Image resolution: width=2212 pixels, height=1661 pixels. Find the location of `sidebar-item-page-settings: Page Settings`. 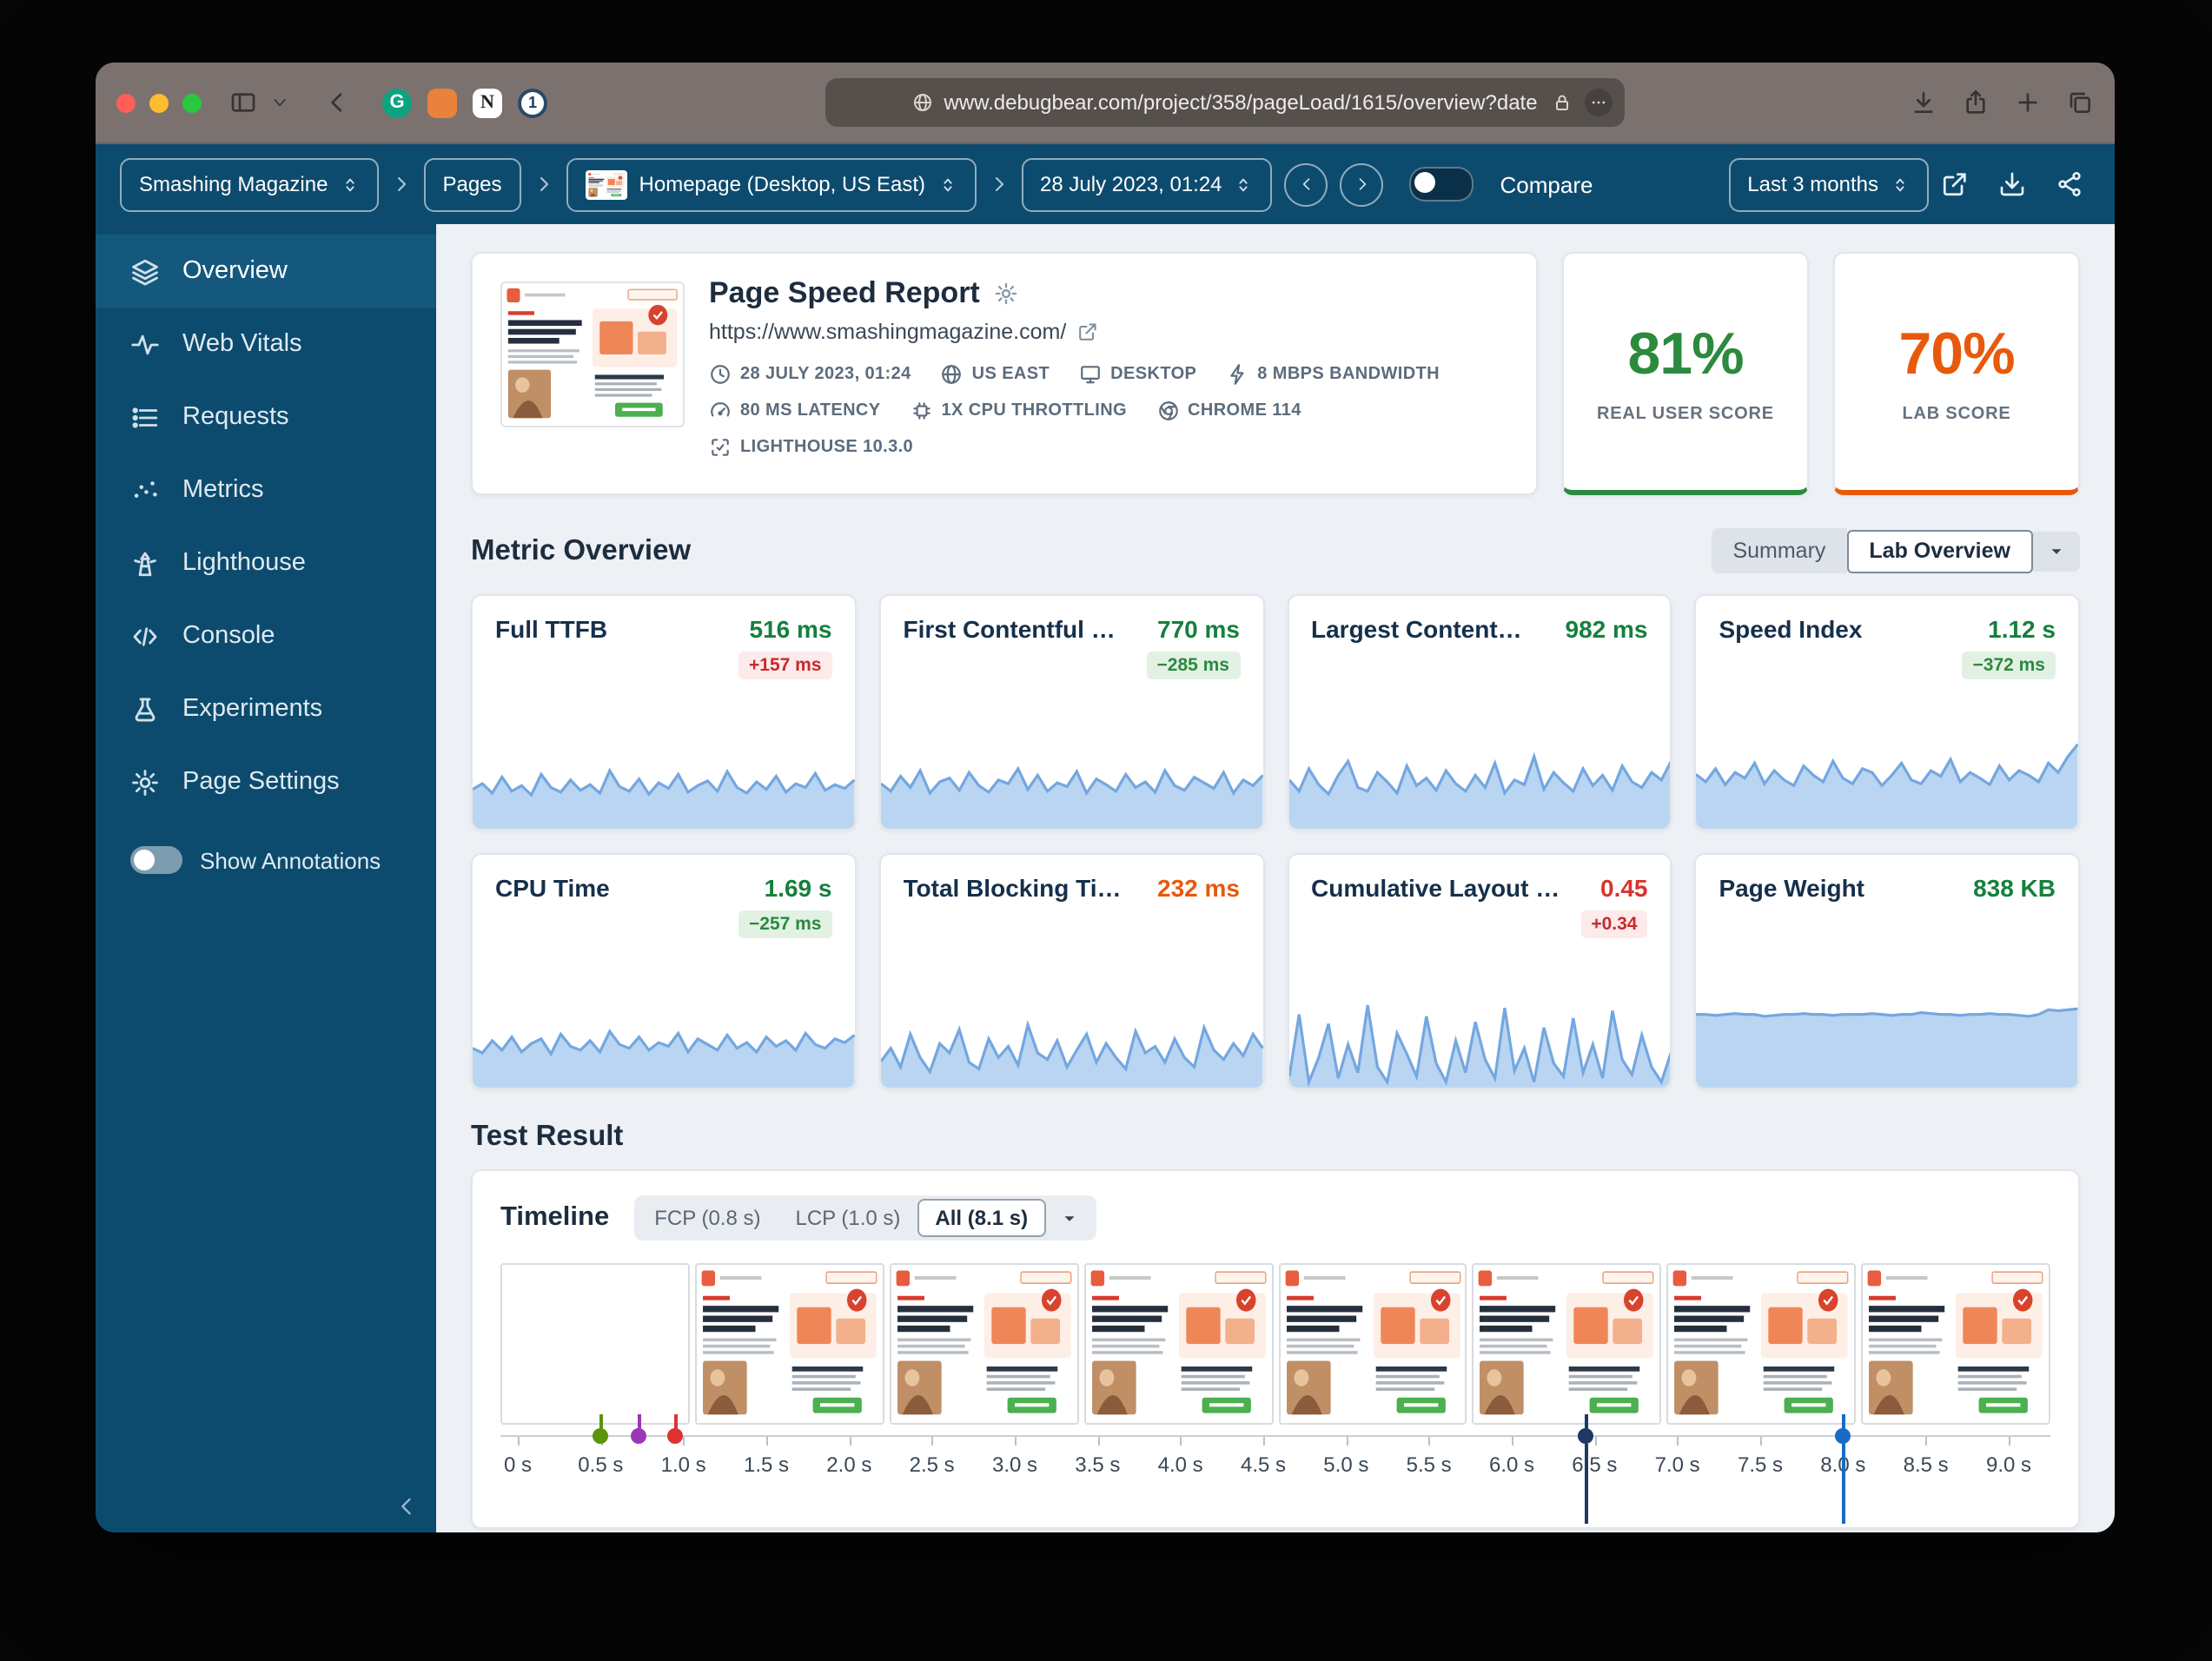

sidebar-item-page-settings: Page Settings is located at coordinates (266, 781).